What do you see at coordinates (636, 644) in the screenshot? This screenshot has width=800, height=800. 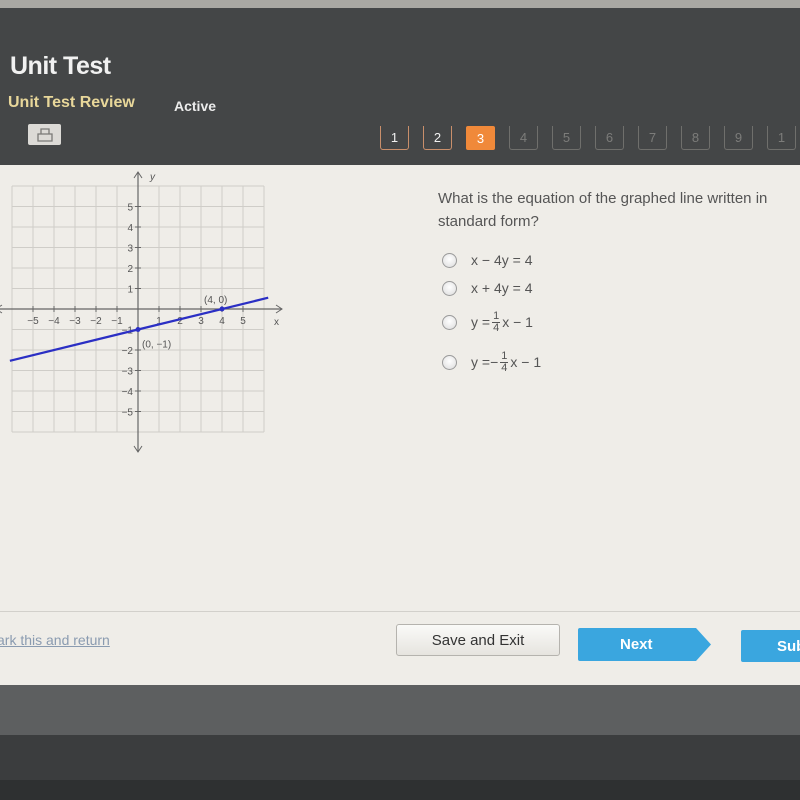 I see `next-label: Next` at bounding box center [636, 644].